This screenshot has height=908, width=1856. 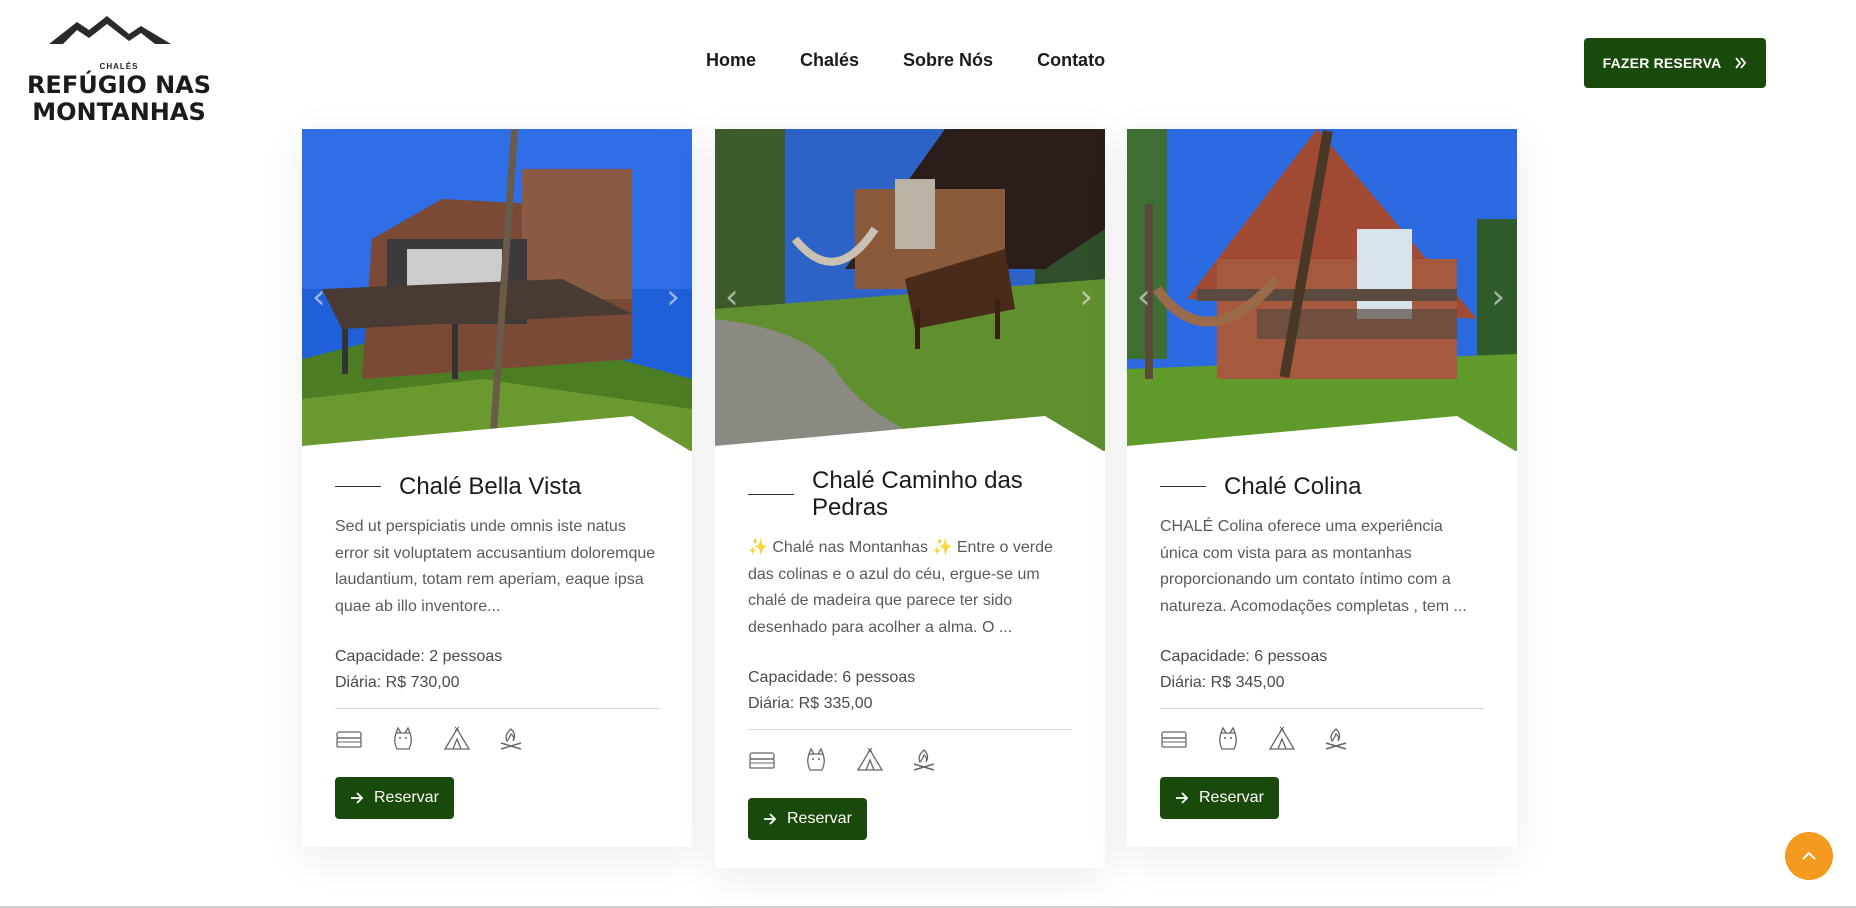 I want to click on main-nav: Home Chalés Sobre Nós Contato, so click(x=905, y=60).